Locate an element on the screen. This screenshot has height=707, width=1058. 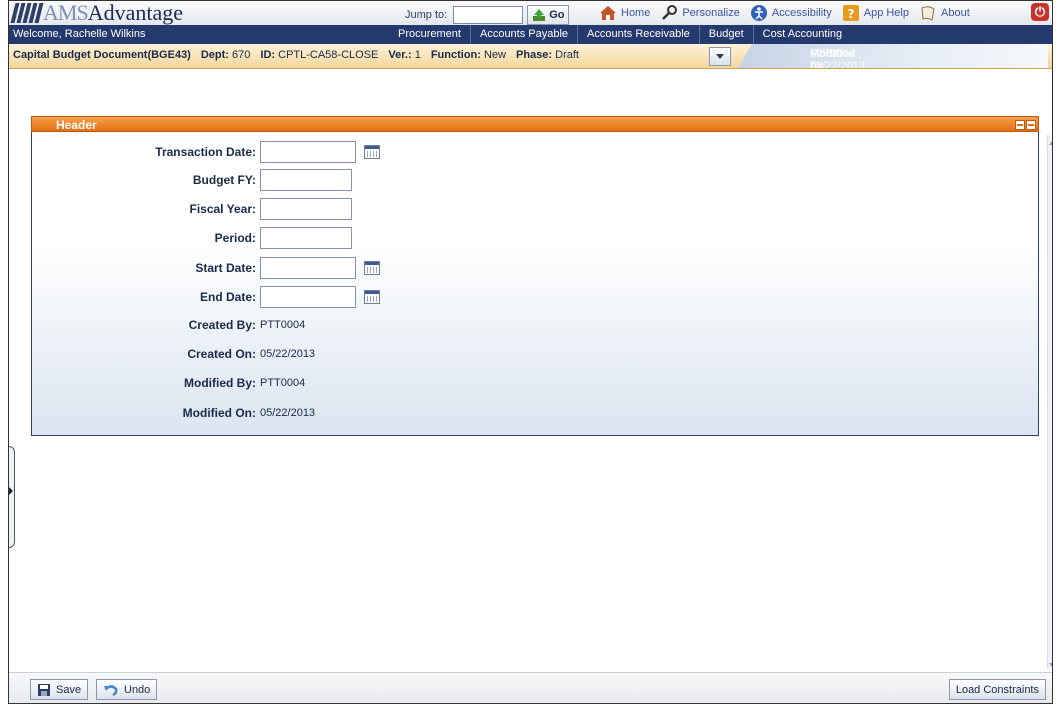
accessibility-icon is located at coordinates (758, 13).